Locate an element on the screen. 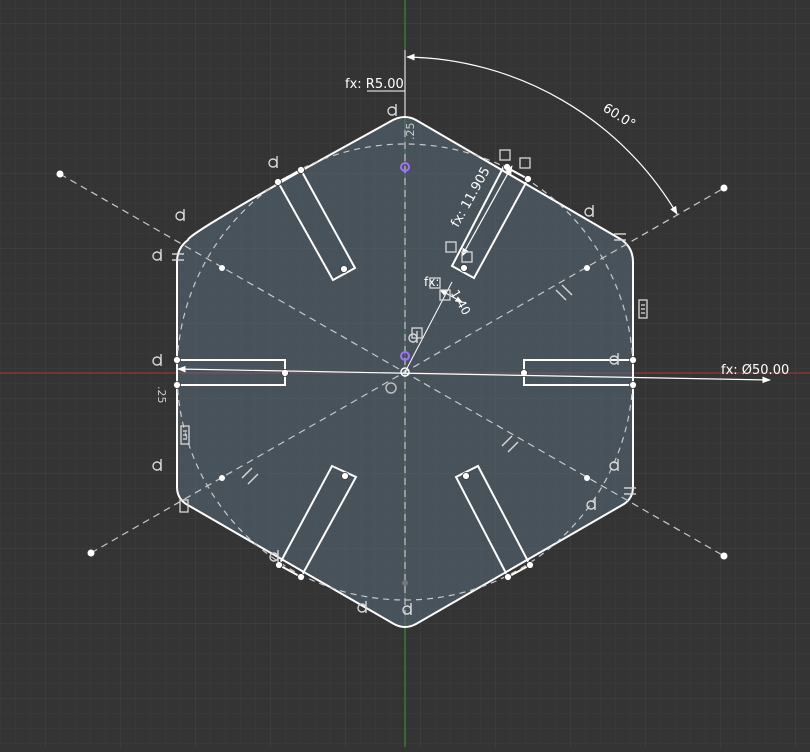  slot-width-prefix-label: fx: is located at coordinates (431, 282).